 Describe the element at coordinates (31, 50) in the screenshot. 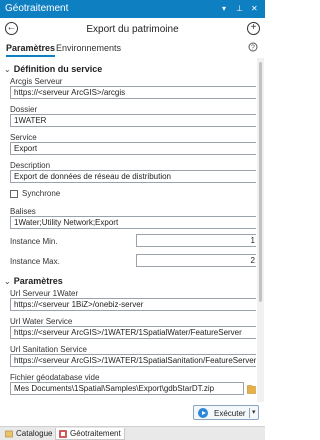

I see `tab-parametres: Paramètres` at that location.